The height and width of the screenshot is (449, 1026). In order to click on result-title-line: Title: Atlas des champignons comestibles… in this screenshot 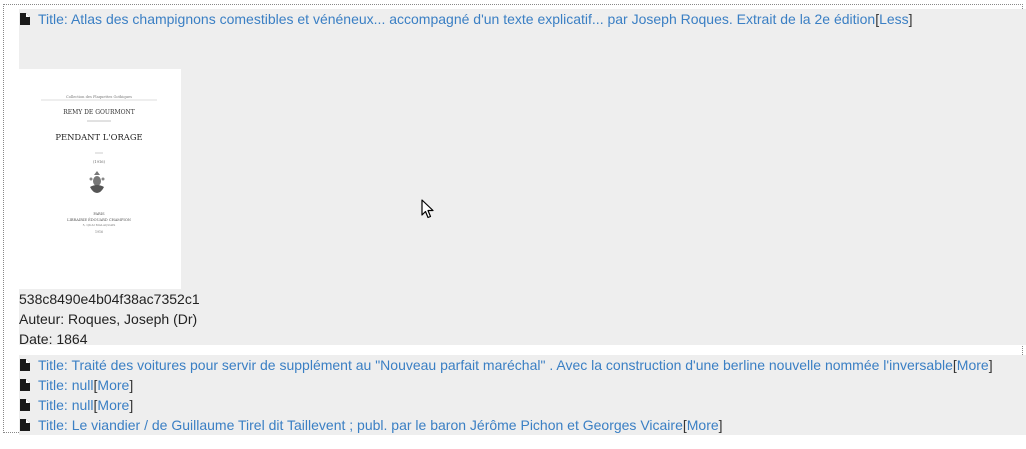, I will do `click(522, 19)`.